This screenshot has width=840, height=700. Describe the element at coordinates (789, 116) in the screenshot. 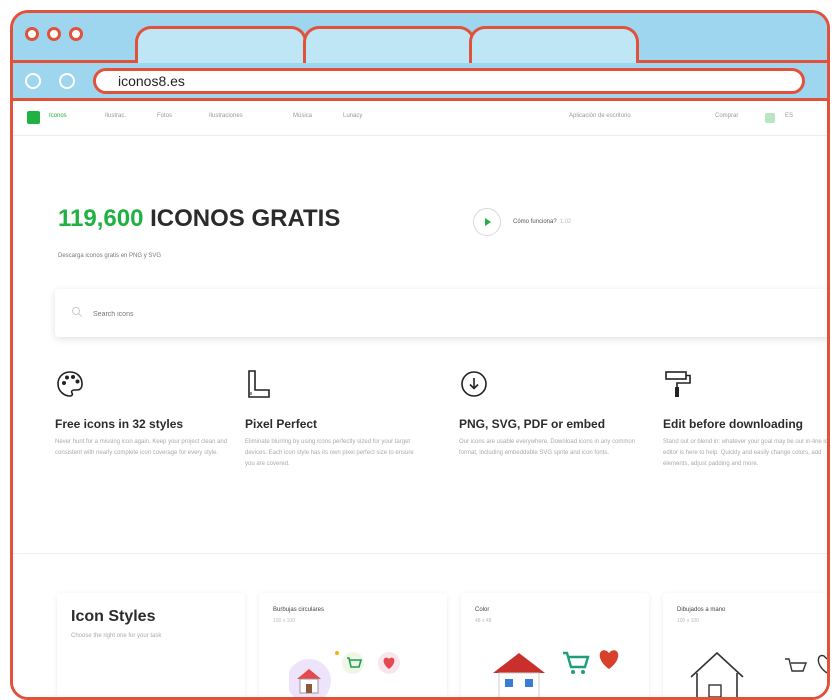

I see `language-selector: ES` at that location.